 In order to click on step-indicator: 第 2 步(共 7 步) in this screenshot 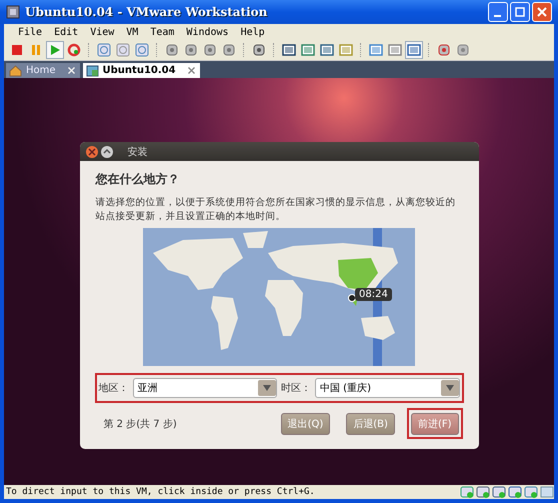, I will do `click(140, 424)`.